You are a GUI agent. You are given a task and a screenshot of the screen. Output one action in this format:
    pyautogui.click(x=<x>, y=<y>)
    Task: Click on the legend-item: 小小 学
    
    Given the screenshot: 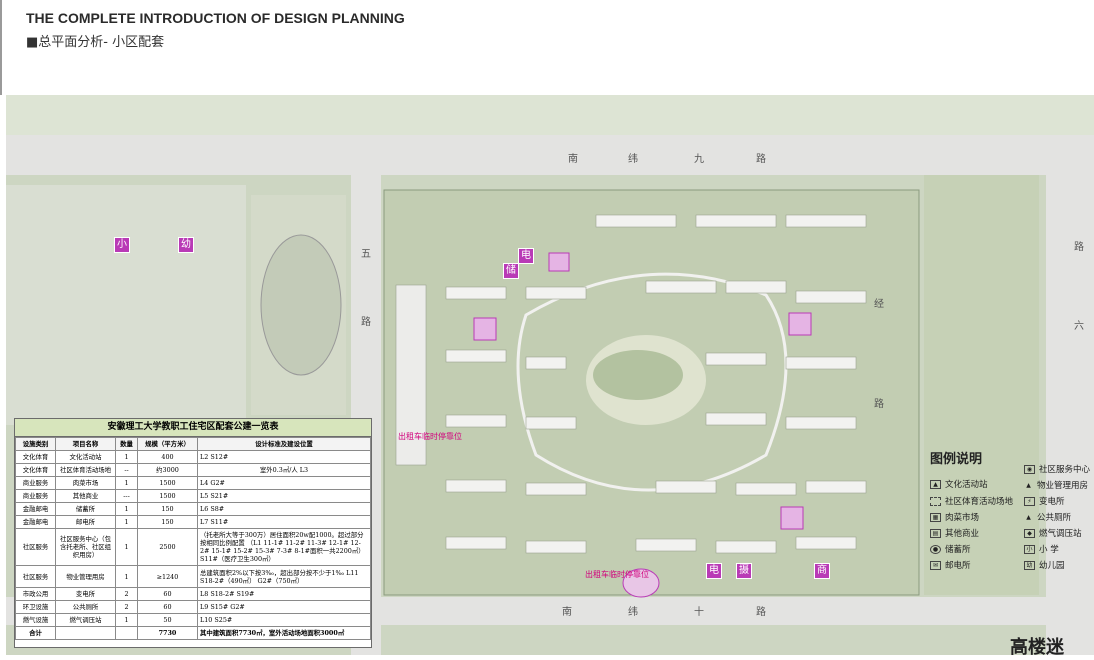 What is the action you would take?
    pyautogui.click(x=1041, y=549)
    